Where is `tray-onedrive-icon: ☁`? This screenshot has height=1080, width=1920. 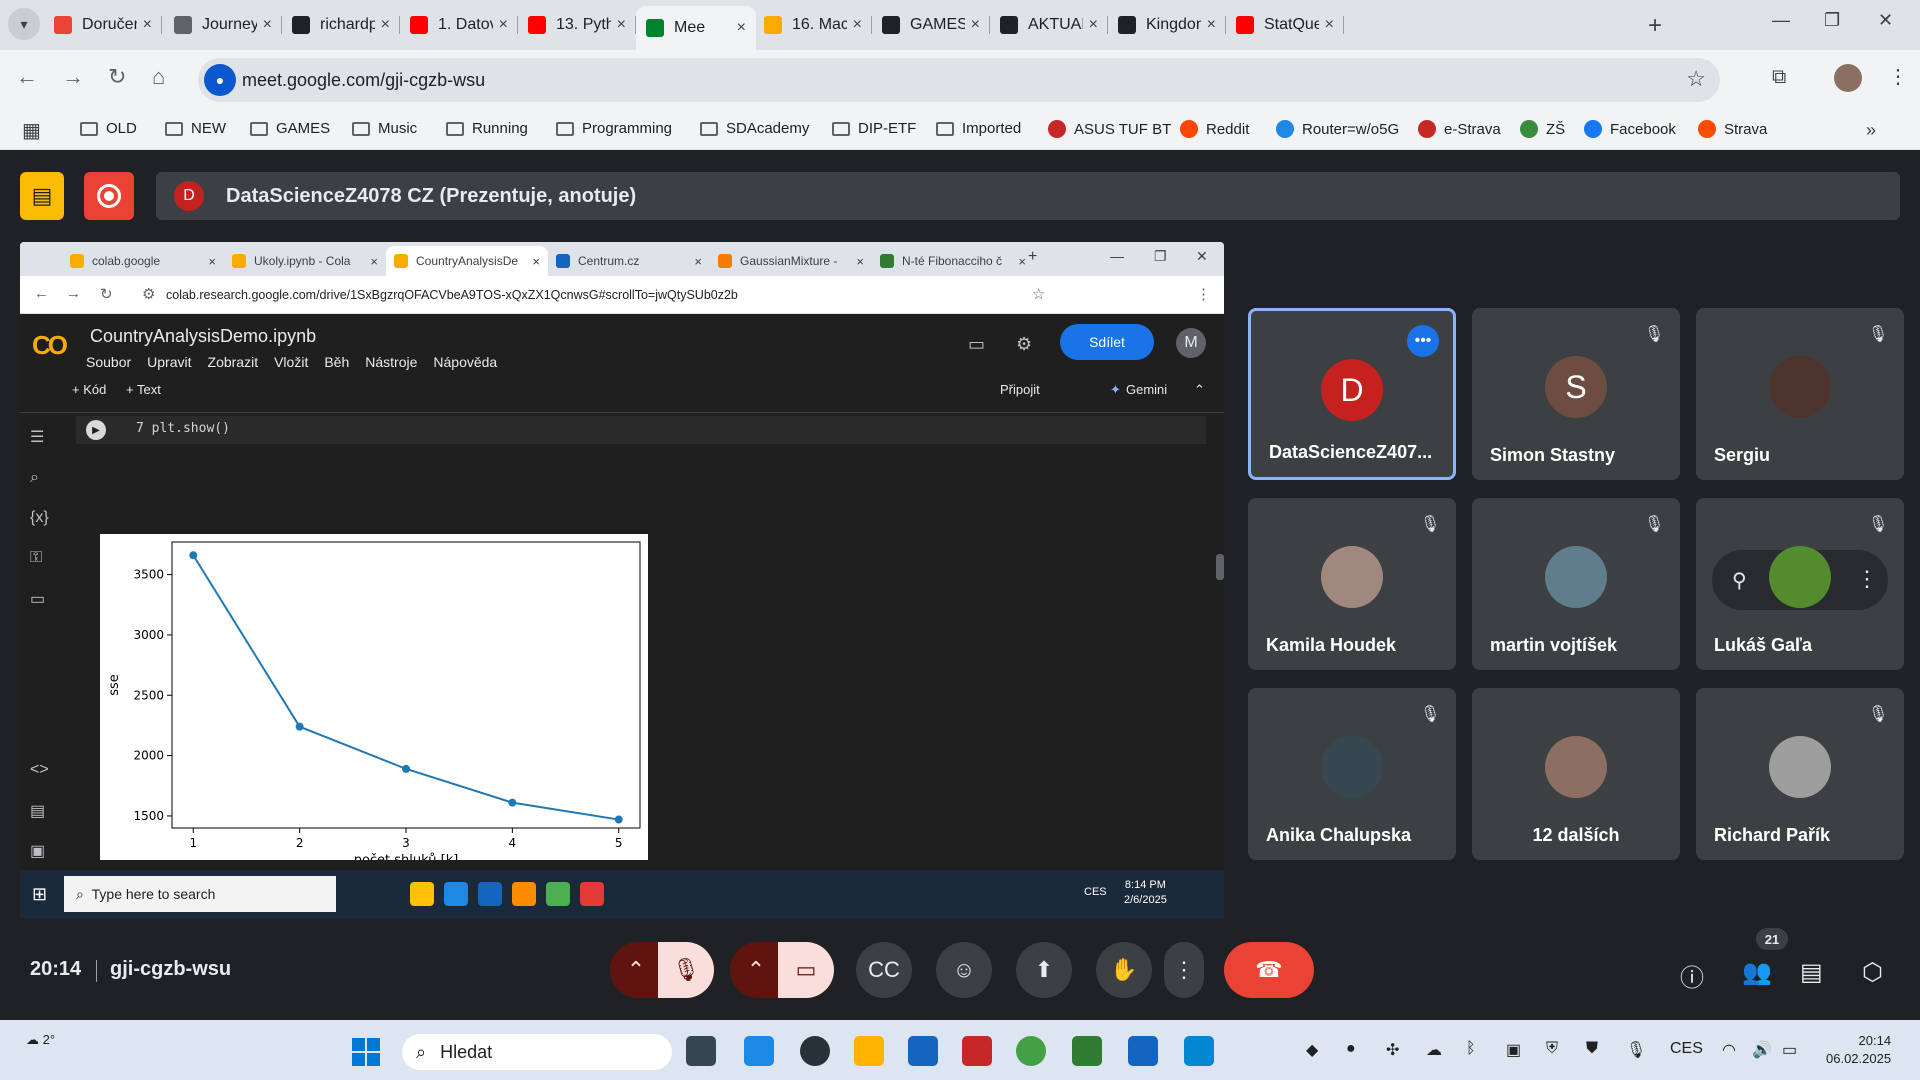
tray-onedrive-icon: ☁ is located at coordinates (1434, 1050).